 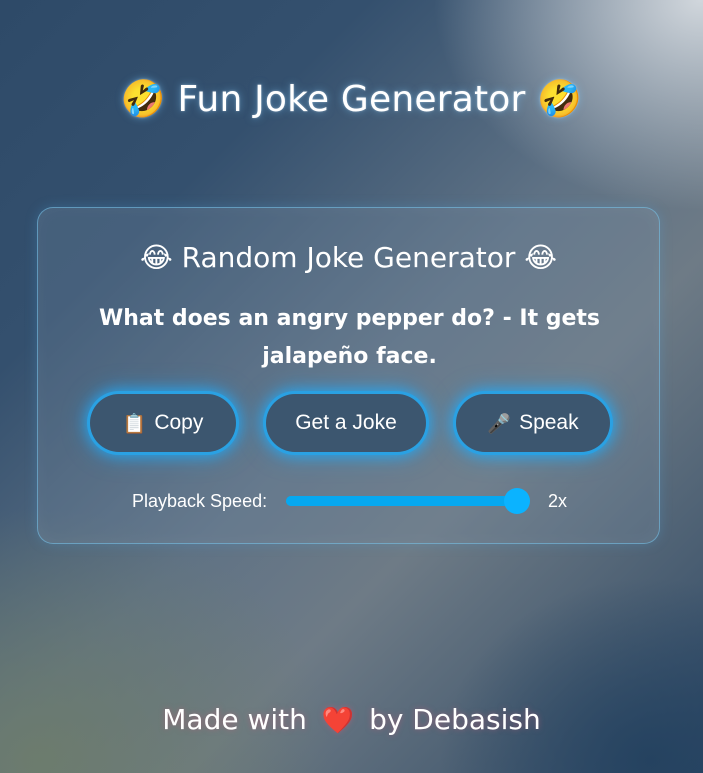 What do you see at coordinates (200, 501) in the screenshot?
I see `playback-speed-label: Playback Speed:` at bounding box center [200, 501].